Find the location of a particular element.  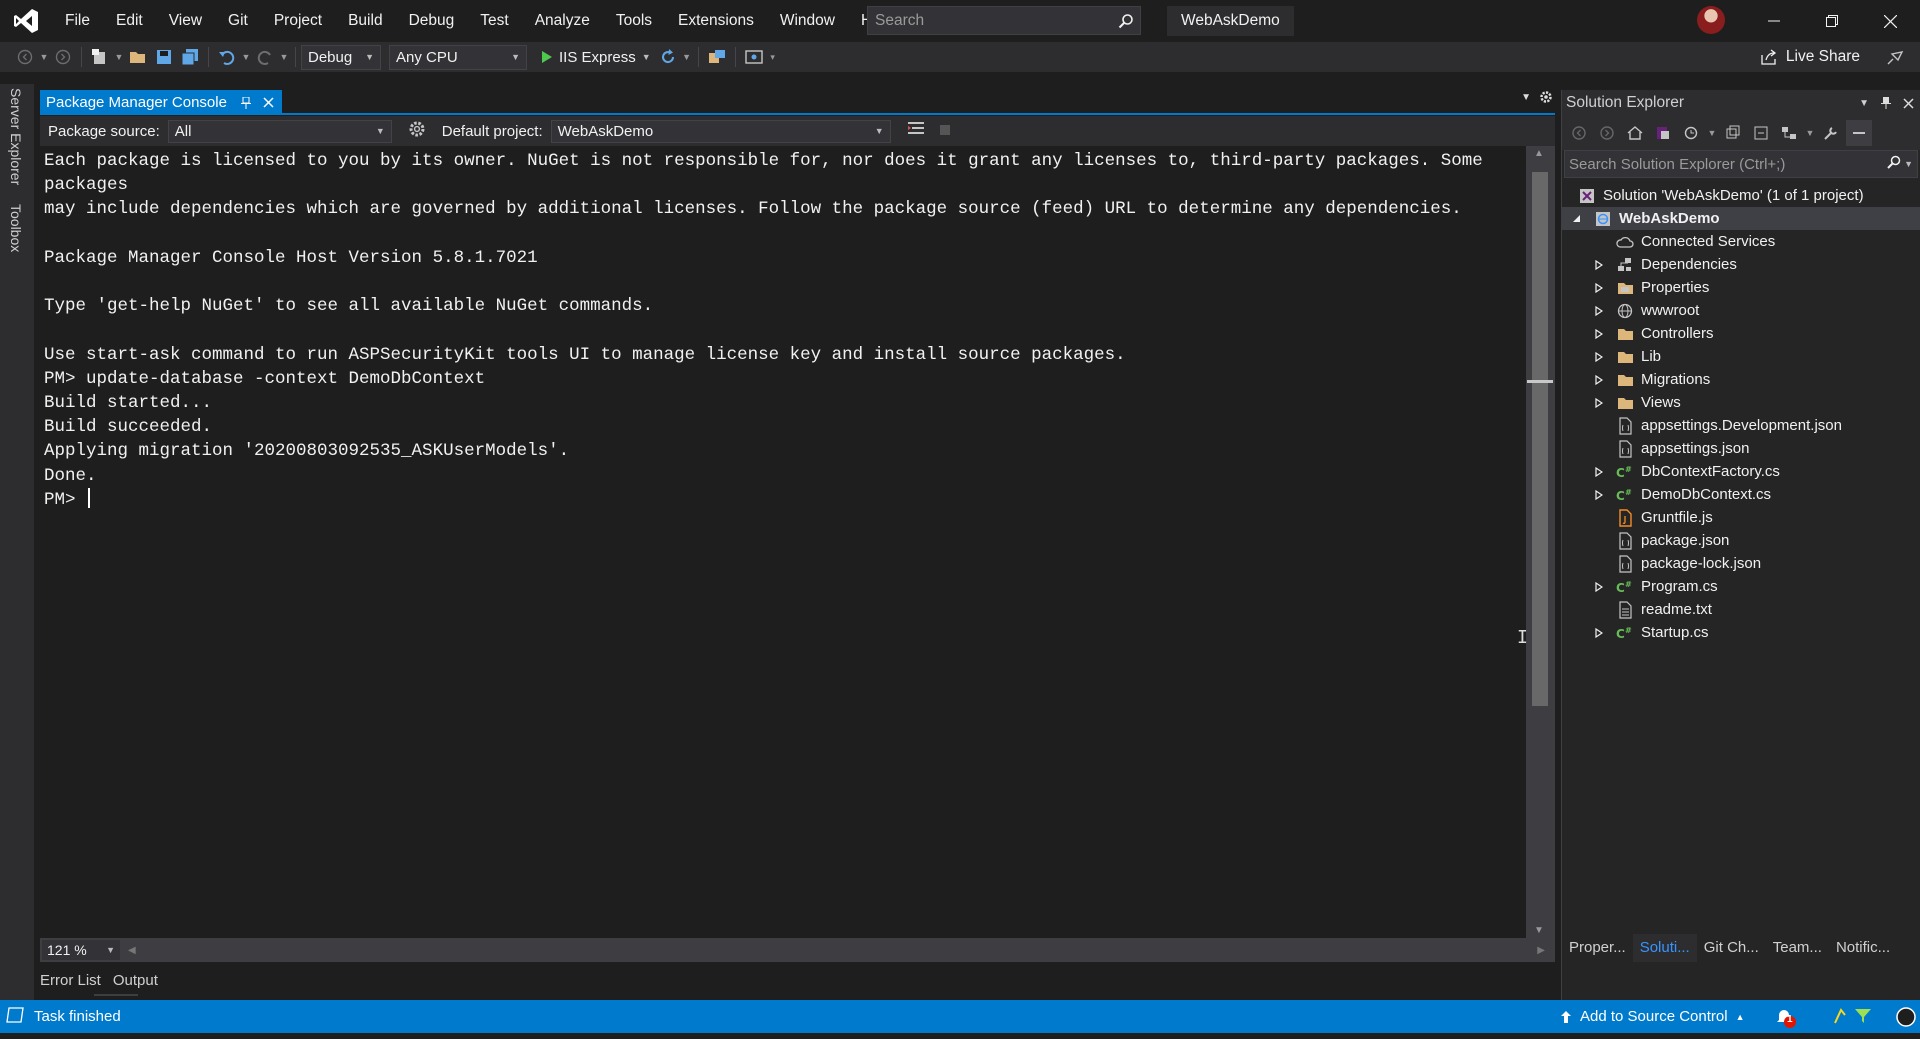

menu-tools: Tools is located at coordinates (634, 21).